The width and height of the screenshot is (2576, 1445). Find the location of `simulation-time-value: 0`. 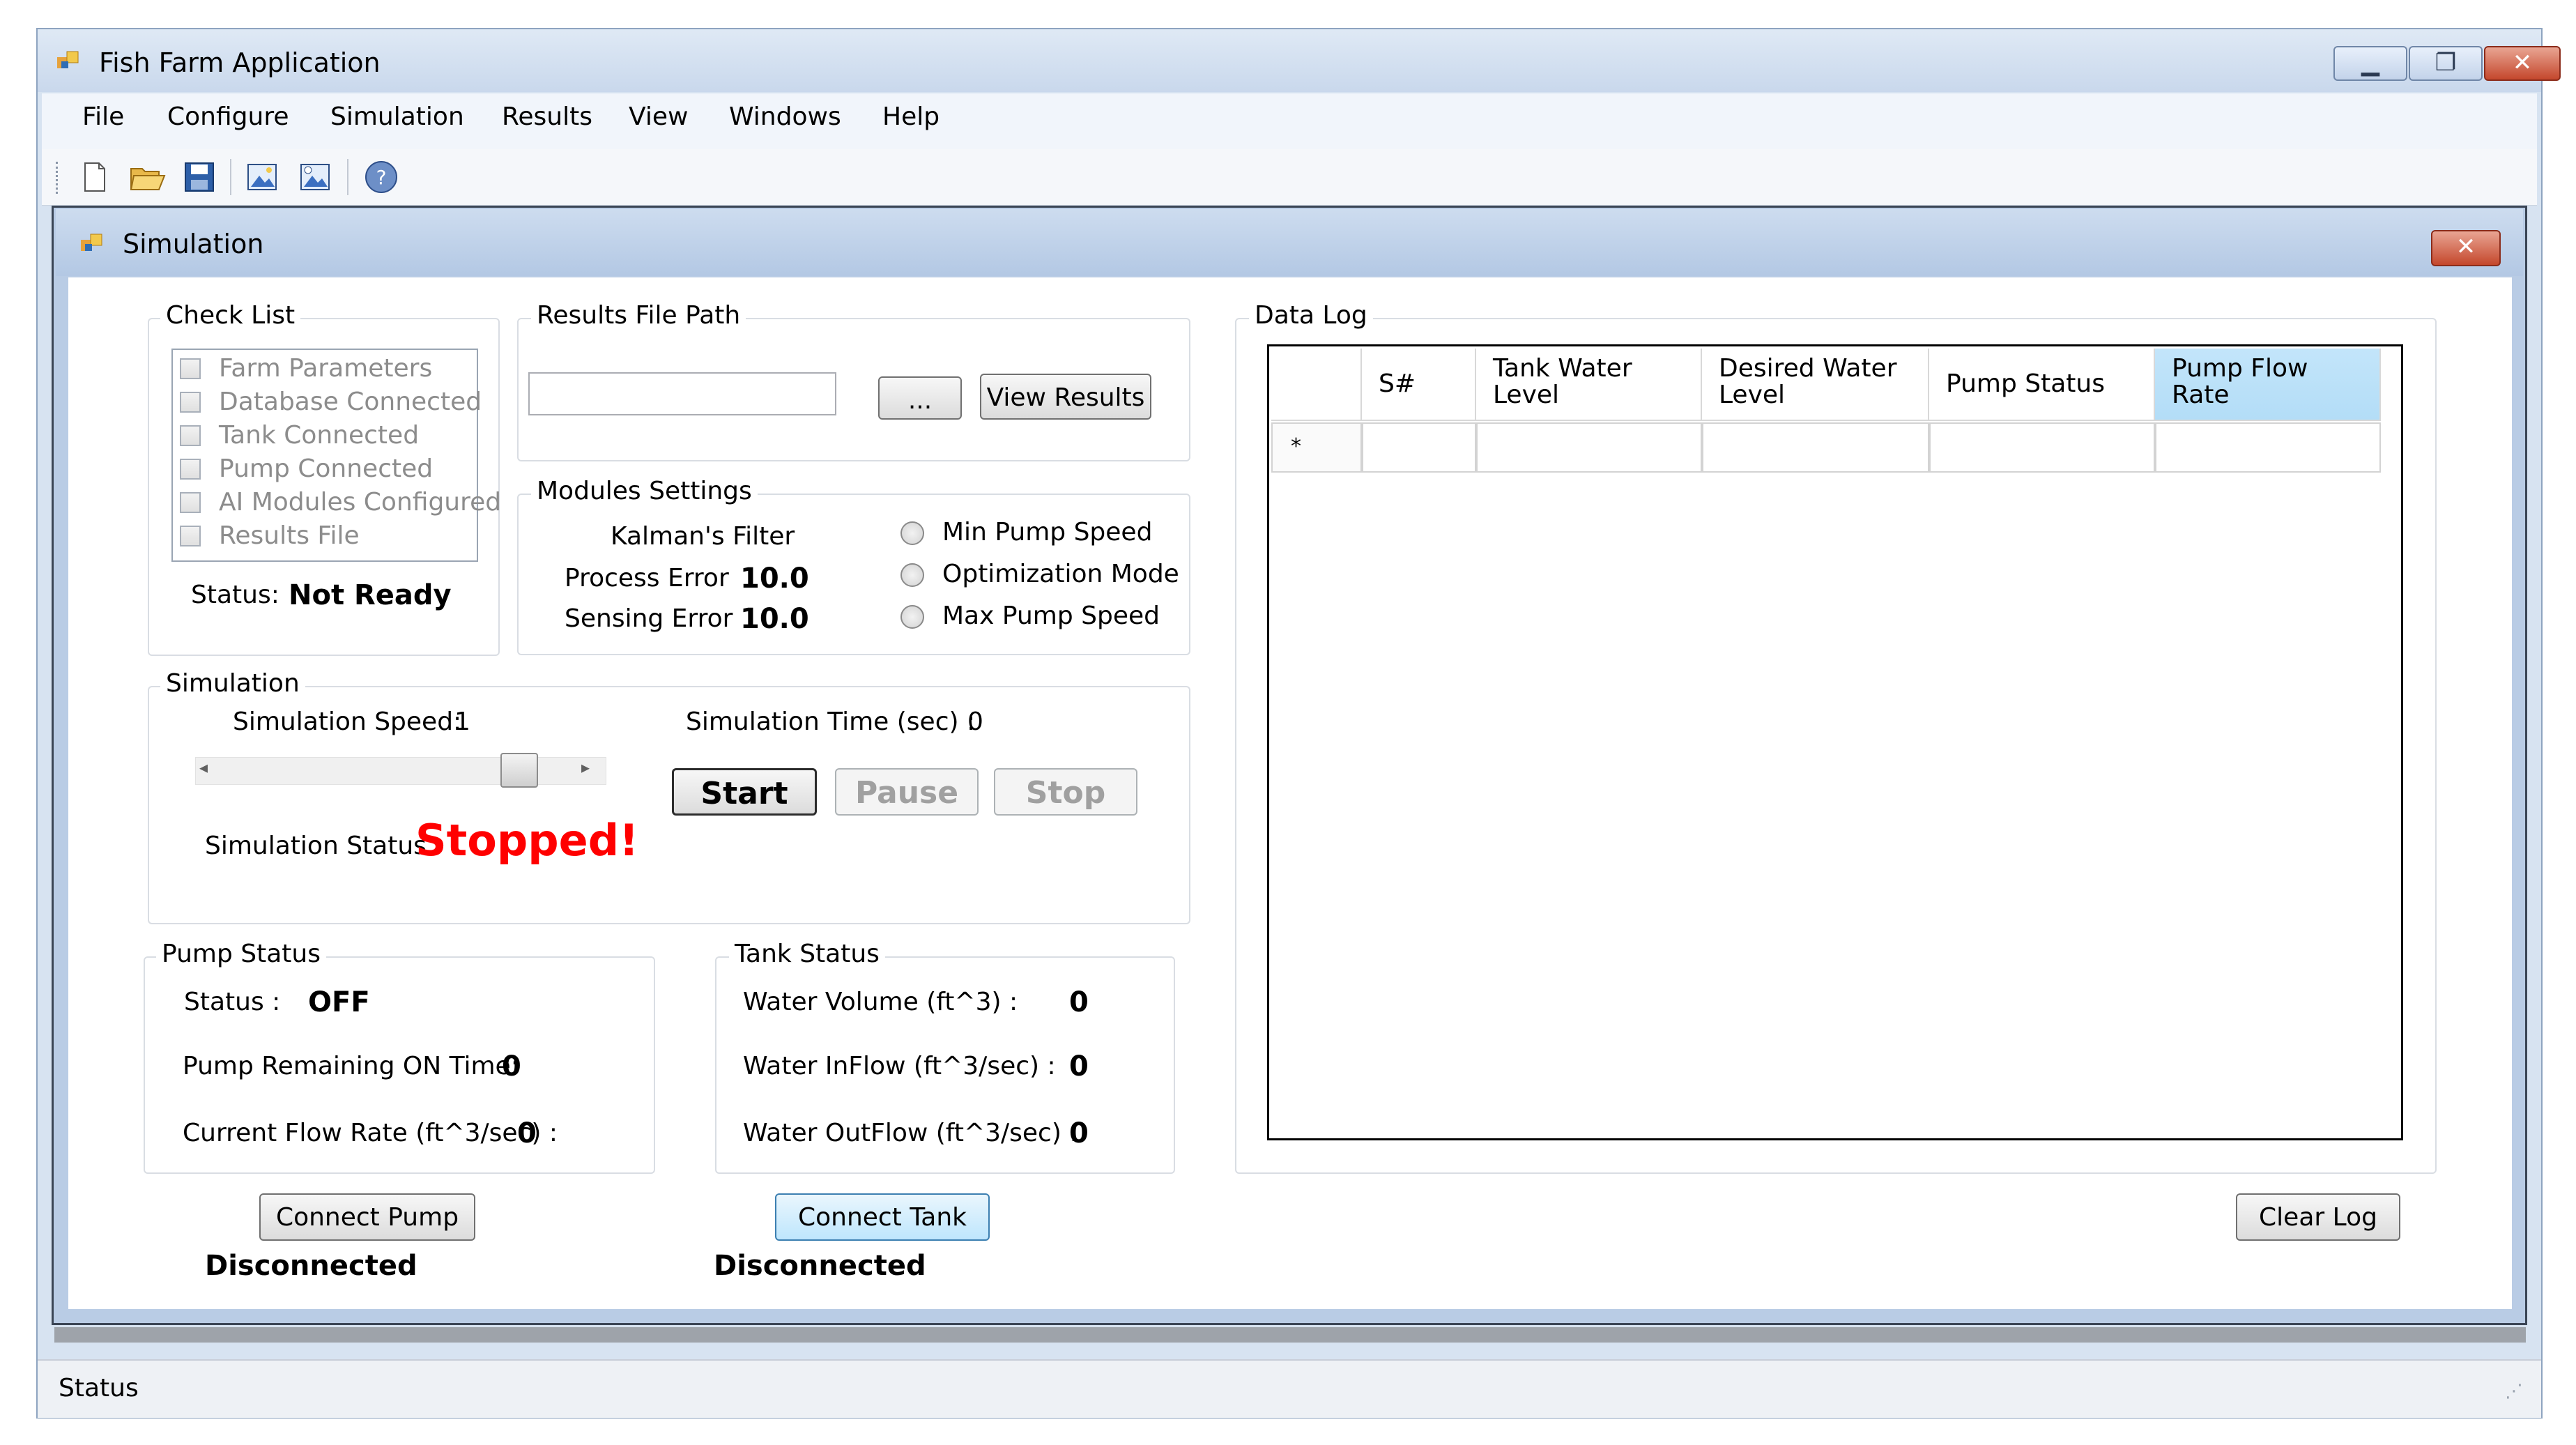

simulation-time-value: 0 is located at coordinates (975, 722).